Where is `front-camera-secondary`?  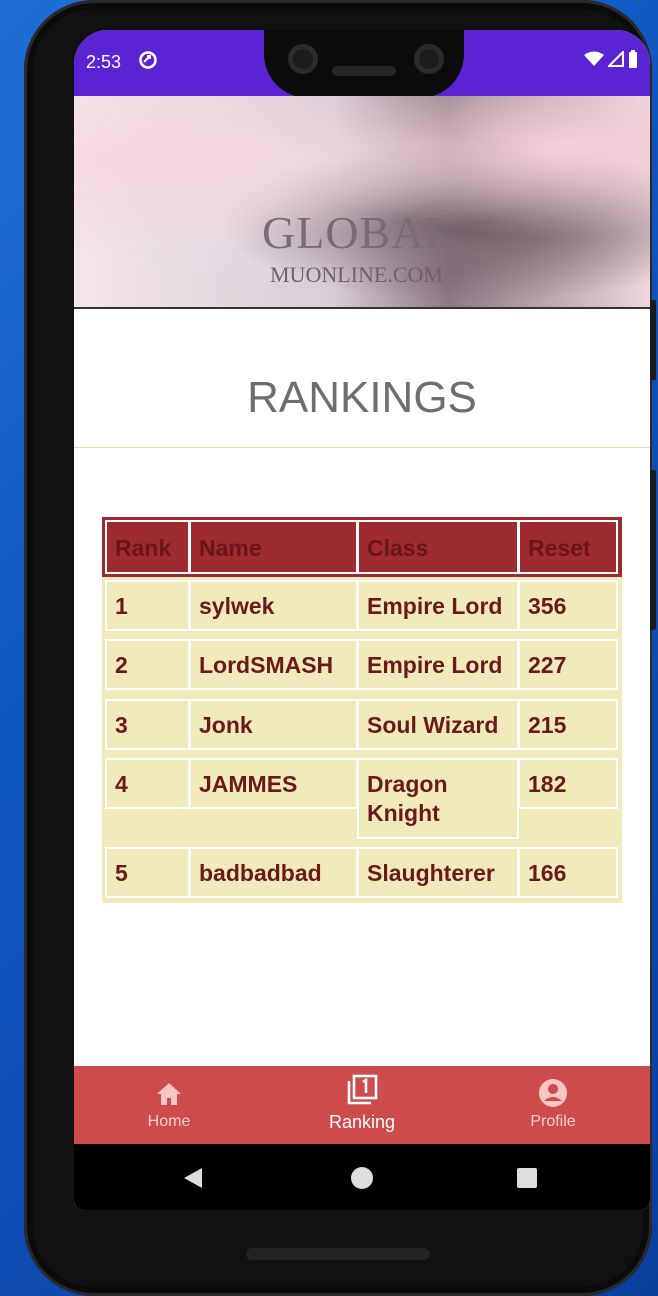
front-camera-secondary is located at coordinates (429, 59).